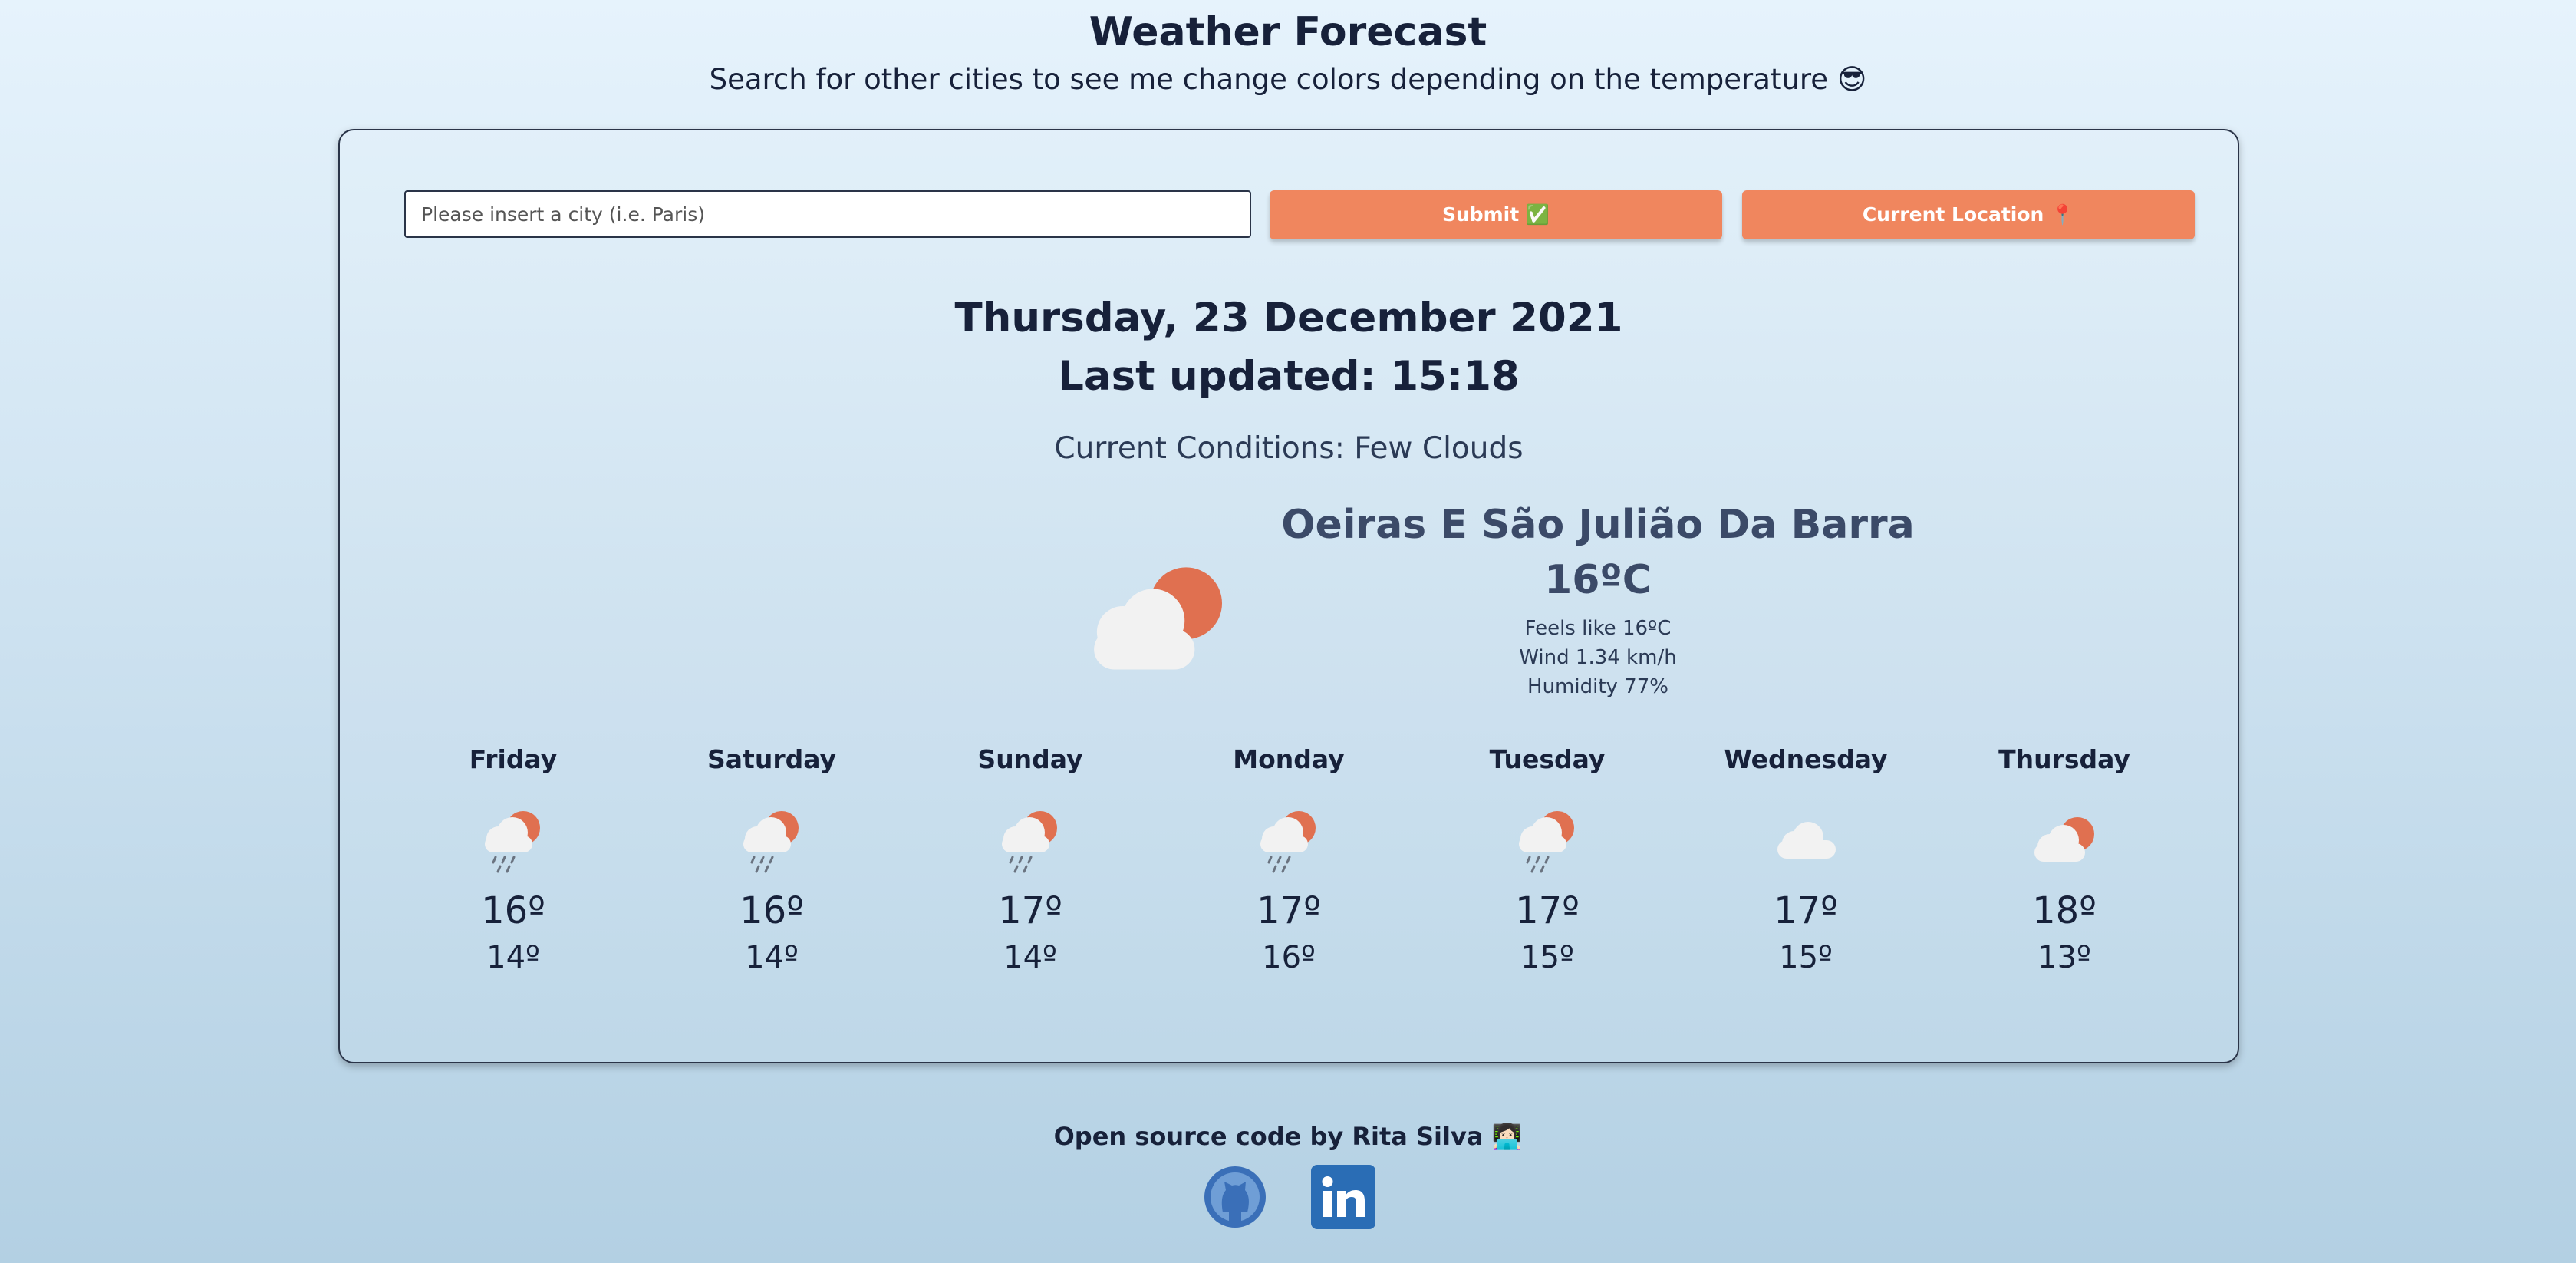 The height and width of the screenshot is (1263, 2576). I want to click on author-credit: Open source code by Rita Silva 👩🏻‍💻, so click(1288, 1136).